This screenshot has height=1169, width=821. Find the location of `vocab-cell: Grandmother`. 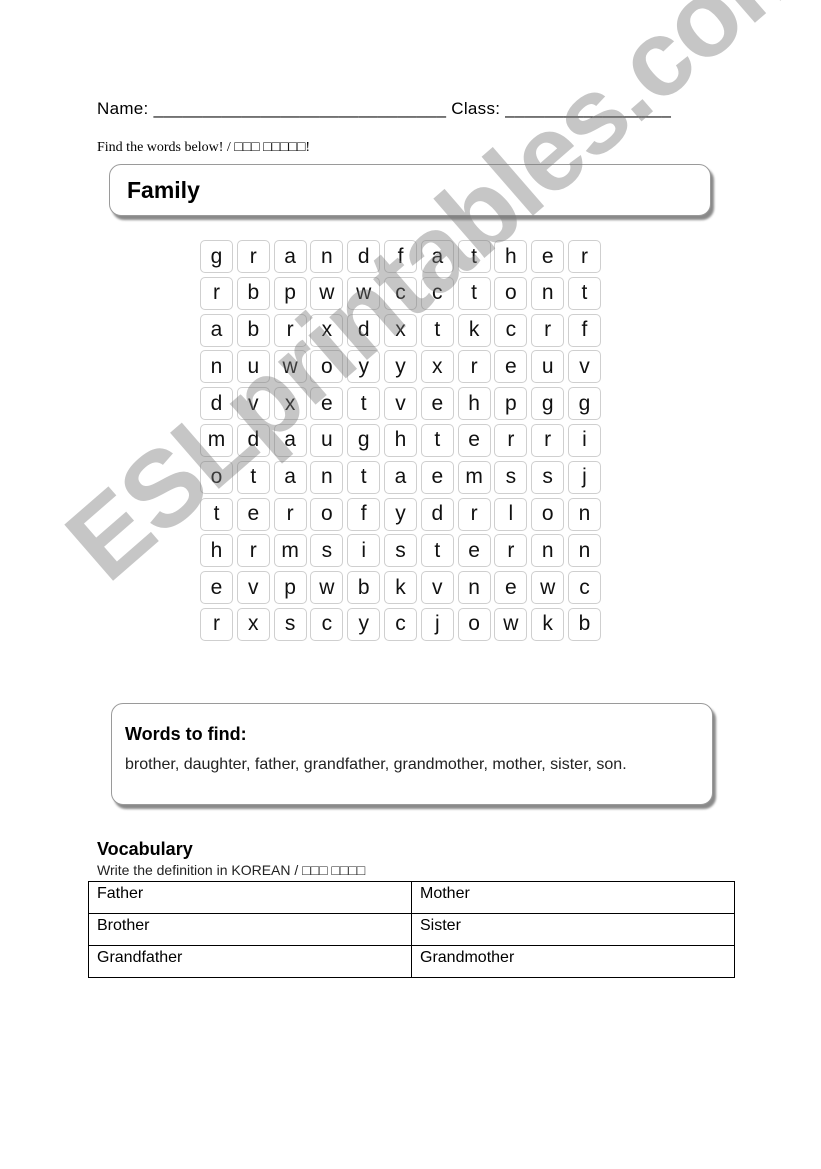

vocab-cell: Grandmother is located at coordinates (573, 961).